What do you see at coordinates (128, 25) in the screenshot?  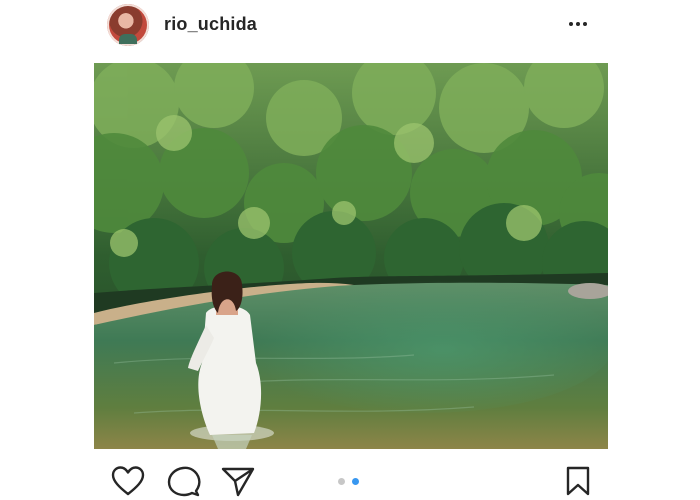 I see `avatar` at bounding box center [128, 25].